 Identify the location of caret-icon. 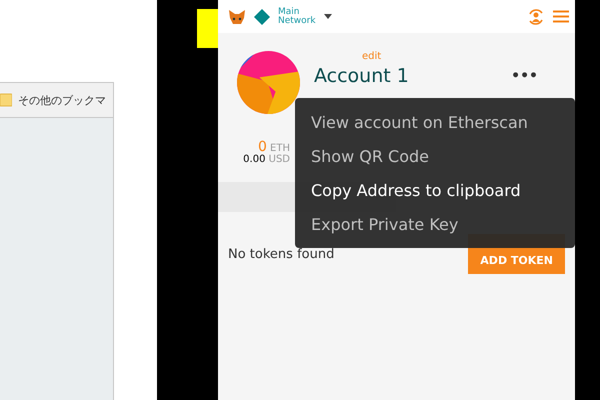
(328, 16).